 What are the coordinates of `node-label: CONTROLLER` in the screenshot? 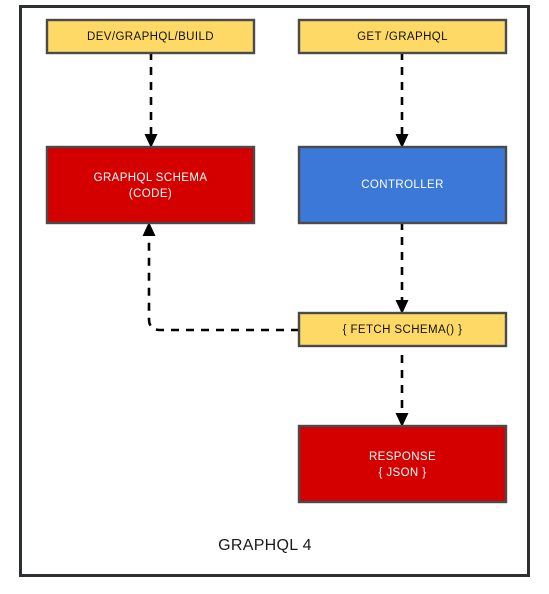 It's located at (402, 185).